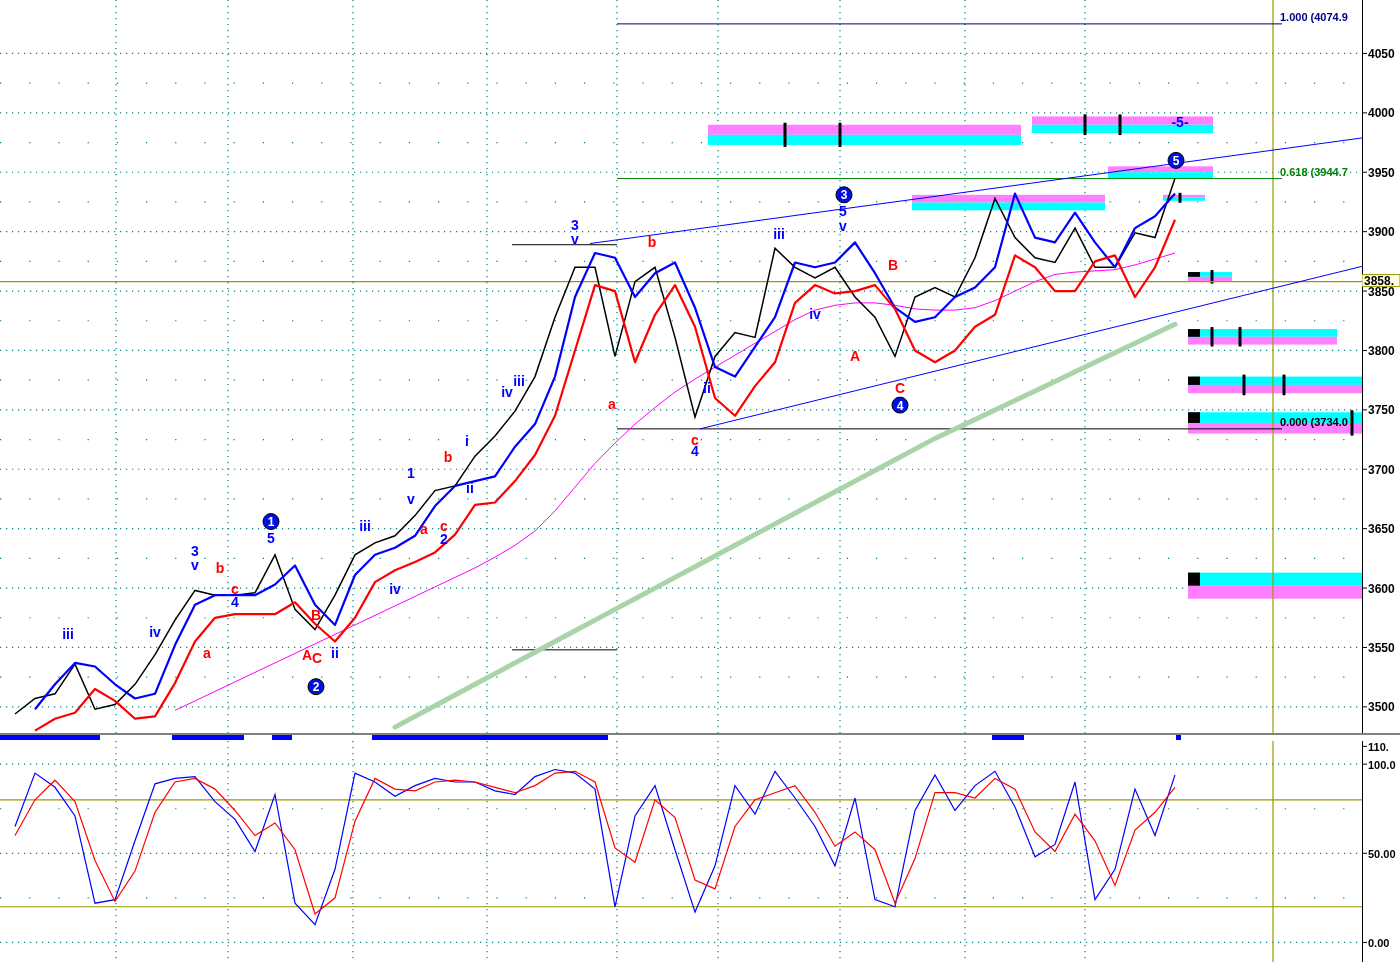  What do you see at coordinates (1382, 764) in the screenshot?
I see `axis-label: 100.0` at bounding box center [1382, 764].